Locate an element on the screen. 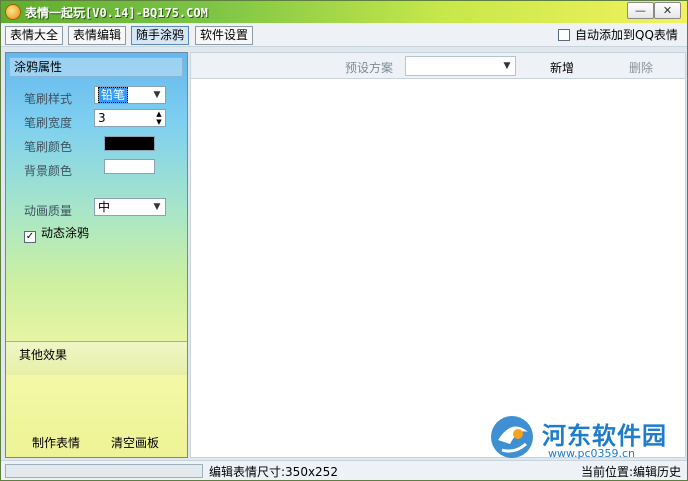  panel-title: 涂鸦属性 is located at coordinates (96, 67).